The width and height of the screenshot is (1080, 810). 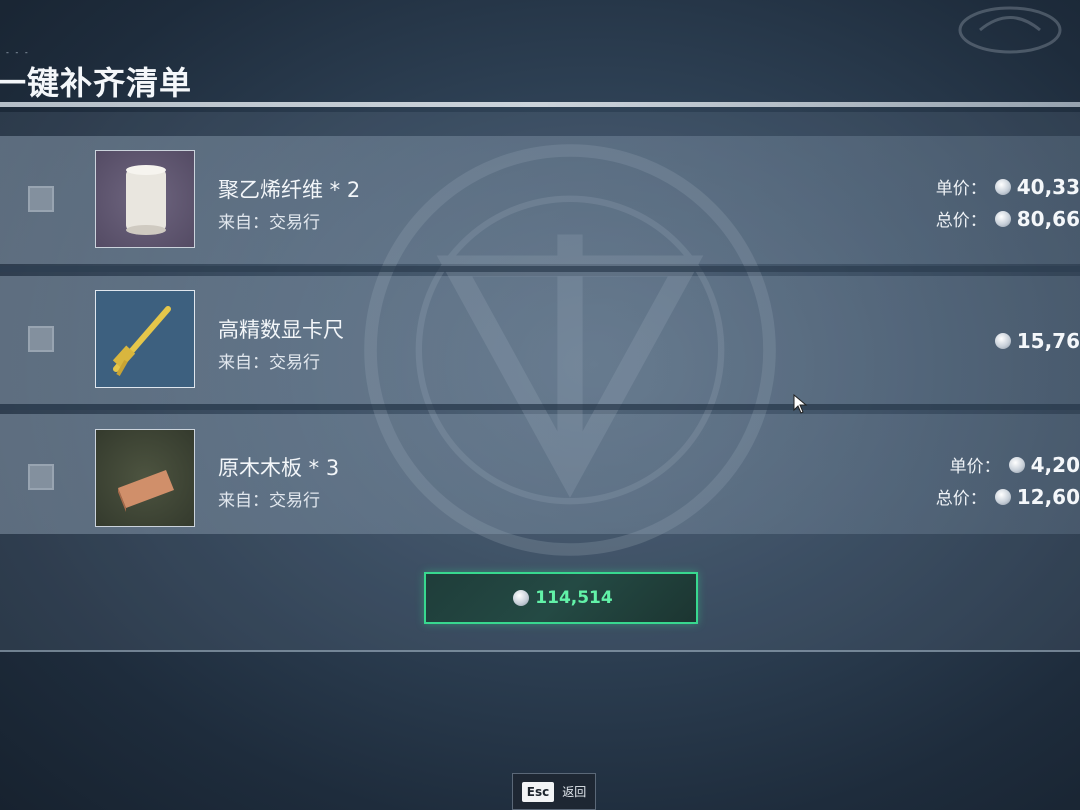 I want to click on item-name: 原木木板 * 3, so click(x=279, y=468).